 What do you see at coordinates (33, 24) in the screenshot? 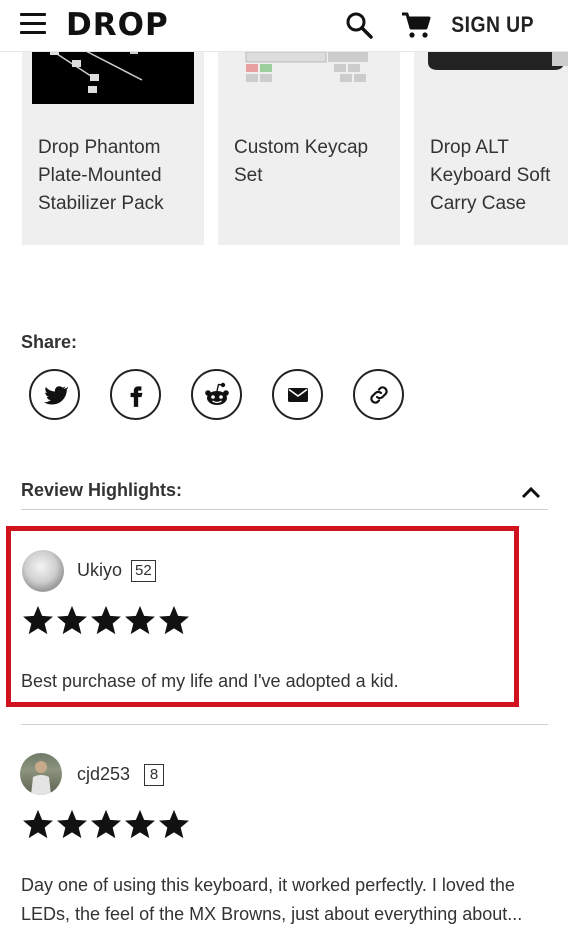
I see `menu-icon` at bounding box center [33, 24].